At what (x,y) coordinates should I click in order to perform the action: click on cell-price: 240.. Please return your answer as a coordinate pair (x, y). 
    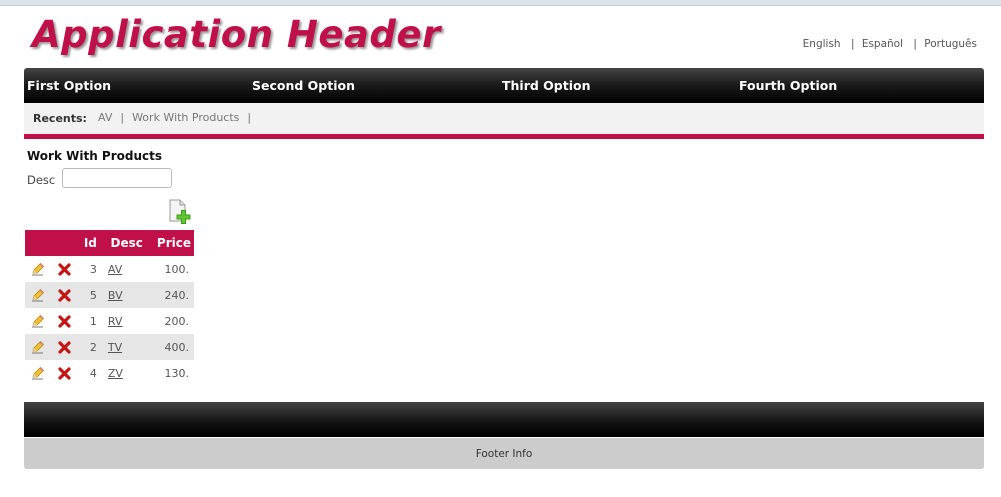
    Looking at the image, I should click on (169, 295).